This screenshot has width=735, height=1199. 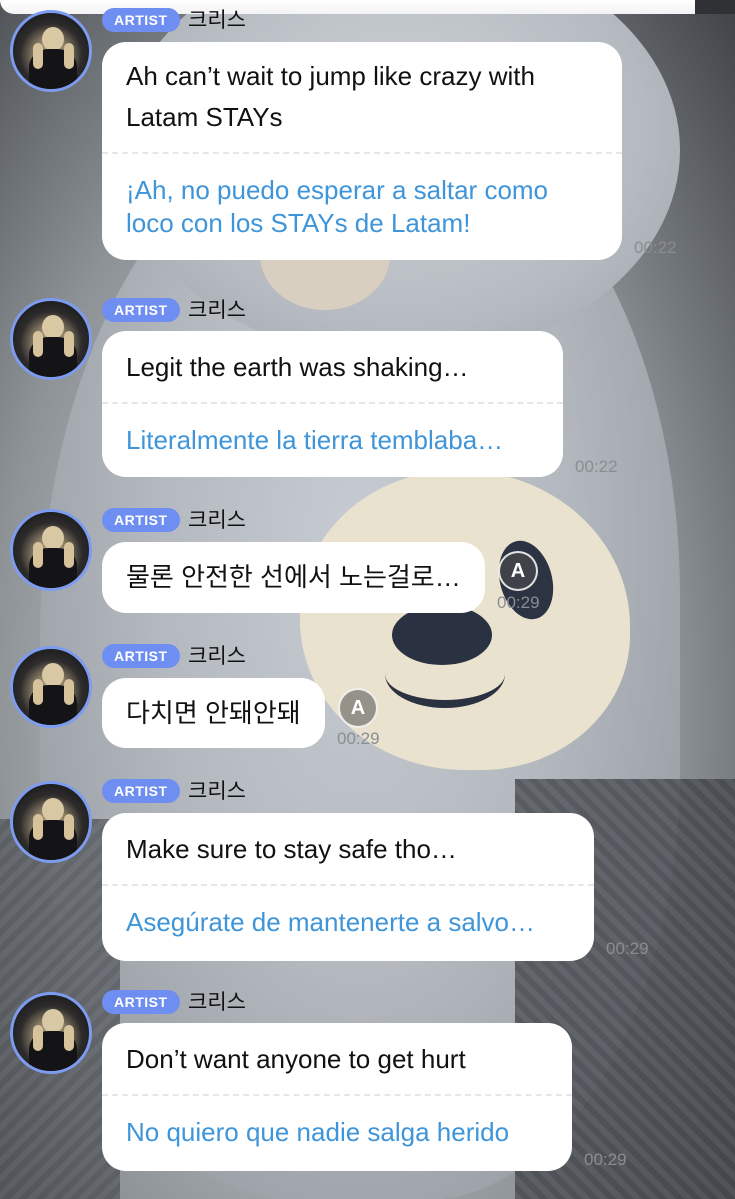 What do you see at coordinates (318, 1132) in the screenshot?
I see `translated-text: No quiero que nadie salga herido` at bounding box center [318, 1132].